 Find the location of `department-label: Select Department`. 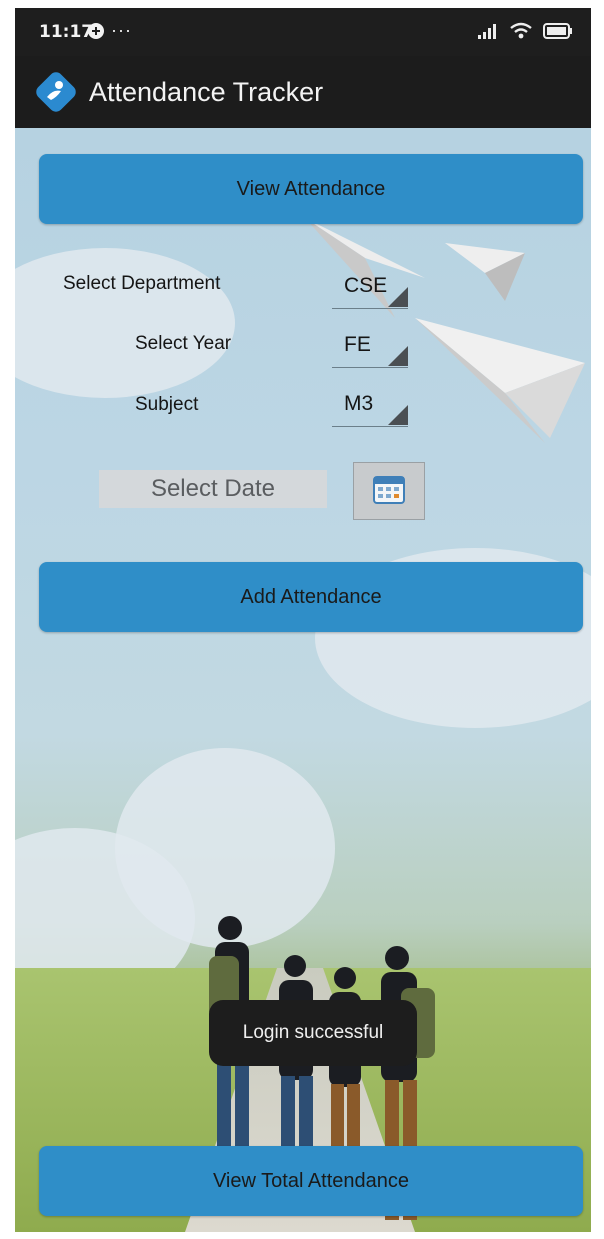

department-label: Select Department is located at coordinates (142, 283).